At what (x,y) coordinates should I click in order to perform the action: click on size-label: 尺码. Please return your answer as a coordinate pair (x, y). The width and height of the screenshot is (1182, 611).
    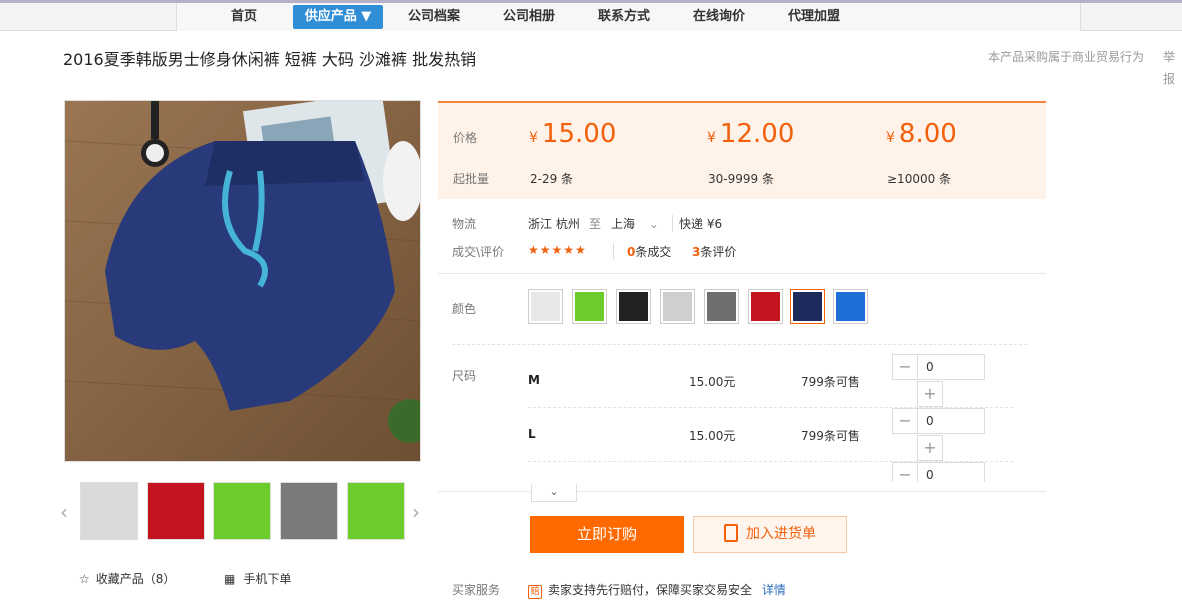
    Looking at the image, I should click on (464, 376).